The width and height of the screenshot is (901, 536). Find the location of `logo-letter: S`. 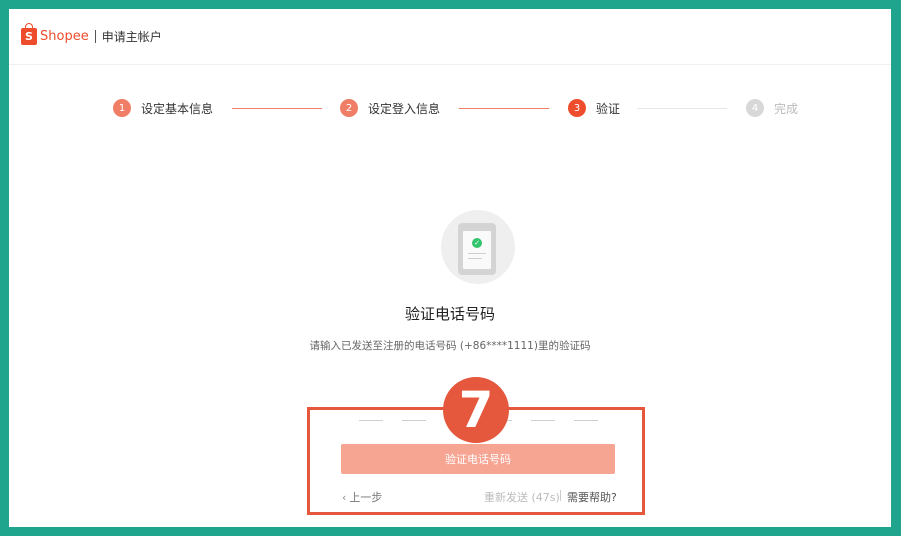

logo-letter: S is located at coordinates (29, 36).